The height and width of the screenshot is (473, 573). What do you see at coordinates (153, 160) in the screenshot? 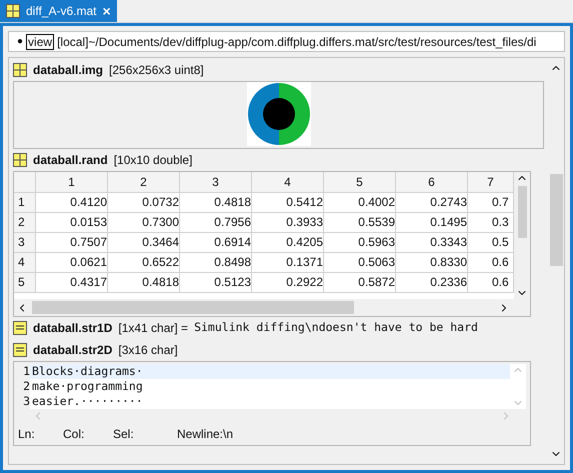
I see `variable-info: [10x10 double]` at bounding box center [153, 160].